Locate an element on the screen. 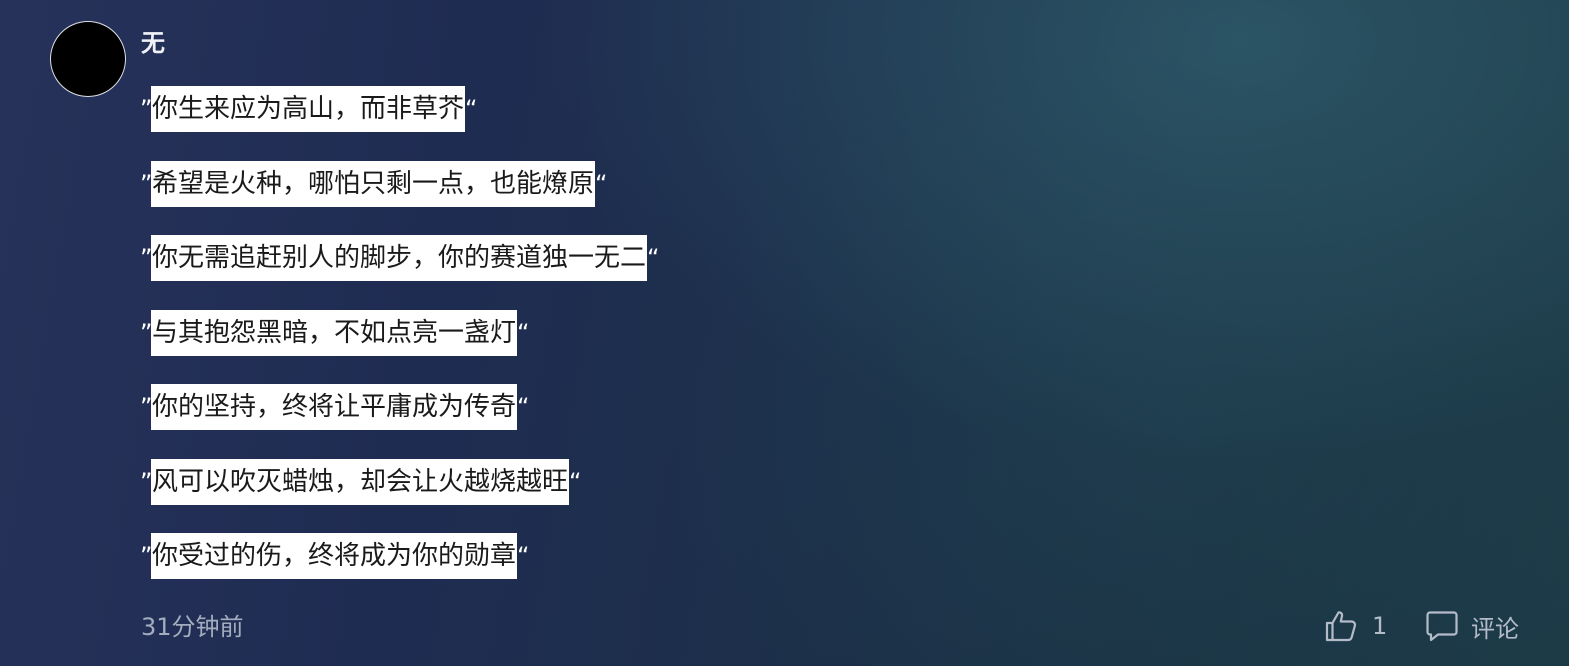 Image resolution: width=1569 pixels, height=666 pixels. quote-line: ” 你的坚持，终将让平庸成为传奇 “ is located at coordinates (399, 407).